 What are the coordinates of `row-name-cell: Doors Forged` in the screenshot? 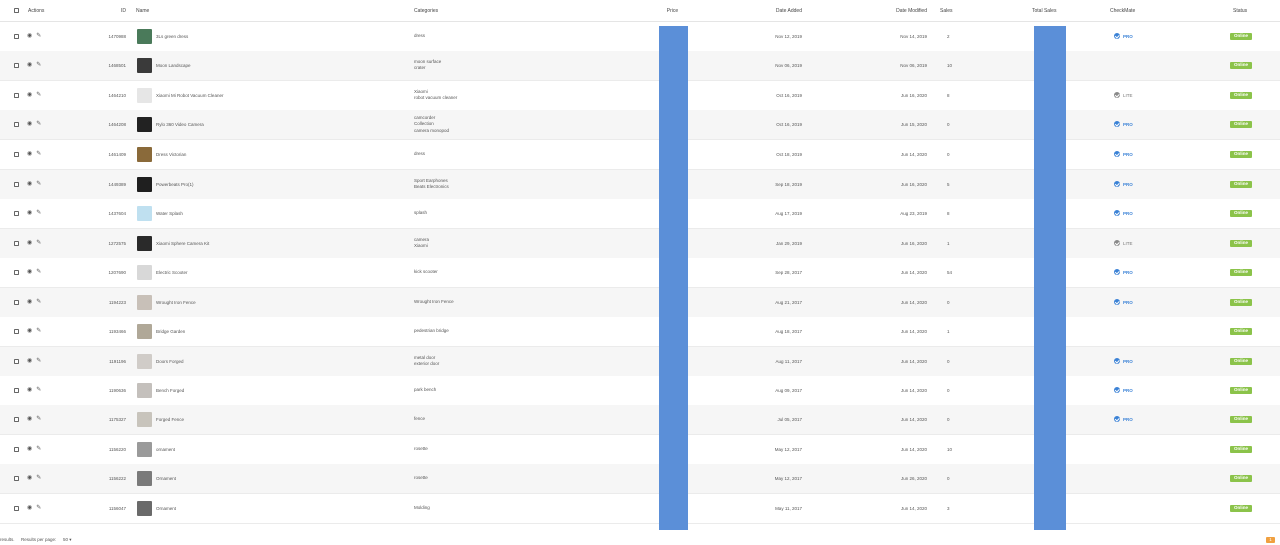 It's located at (160, 361).